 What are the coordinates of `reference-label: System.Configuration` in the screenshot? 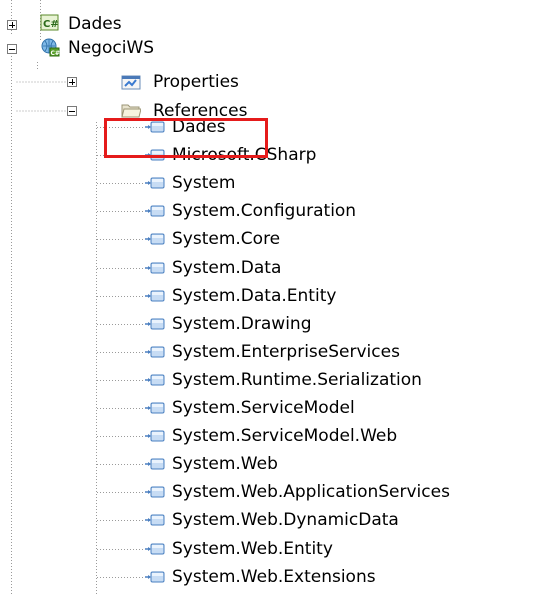 It's located at (264, 211).